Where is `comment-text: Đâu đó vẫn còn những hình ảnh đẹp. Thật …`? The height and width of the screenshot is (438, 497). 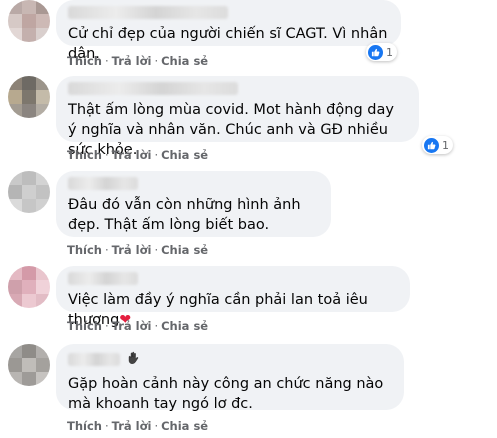
comment-text: Đâu đó vẫn còn những hình ảnh đẹp. Thật … is located at coordinates (187, 215).